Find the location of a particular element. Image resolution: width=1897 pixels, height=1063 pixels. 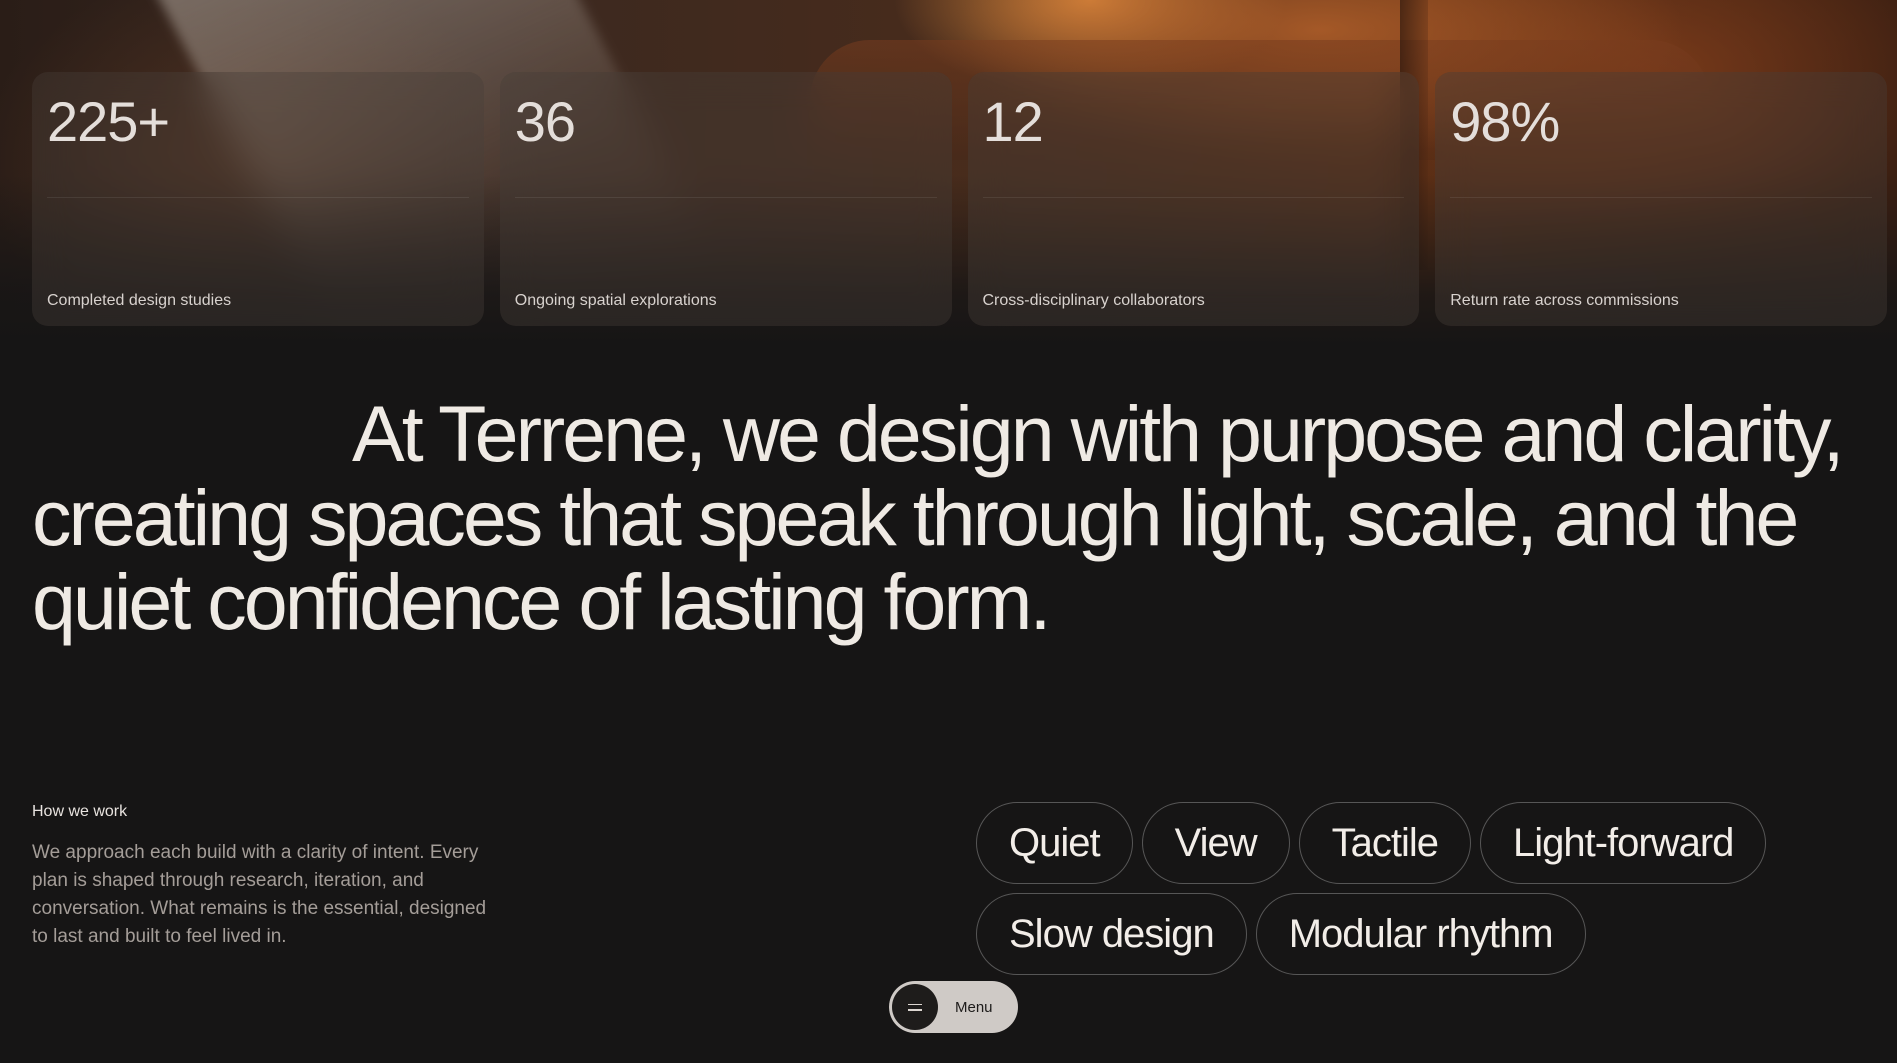

stat-value: 225+ is located at coordinates (108, 121).